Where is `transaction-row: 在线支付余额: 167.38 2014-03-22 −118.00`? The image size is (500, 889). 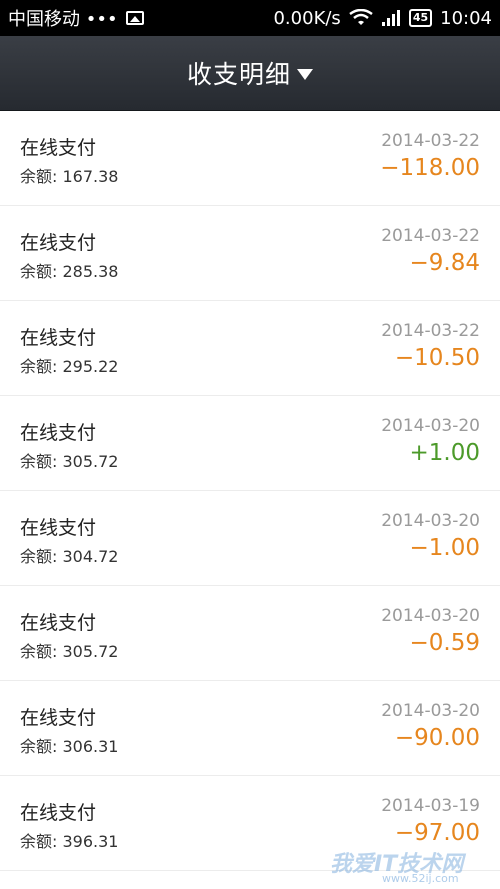 transaction-row: 在线支付余额: 167.38 2014-03-22 −118.00 is located at coordinates (250, 158).